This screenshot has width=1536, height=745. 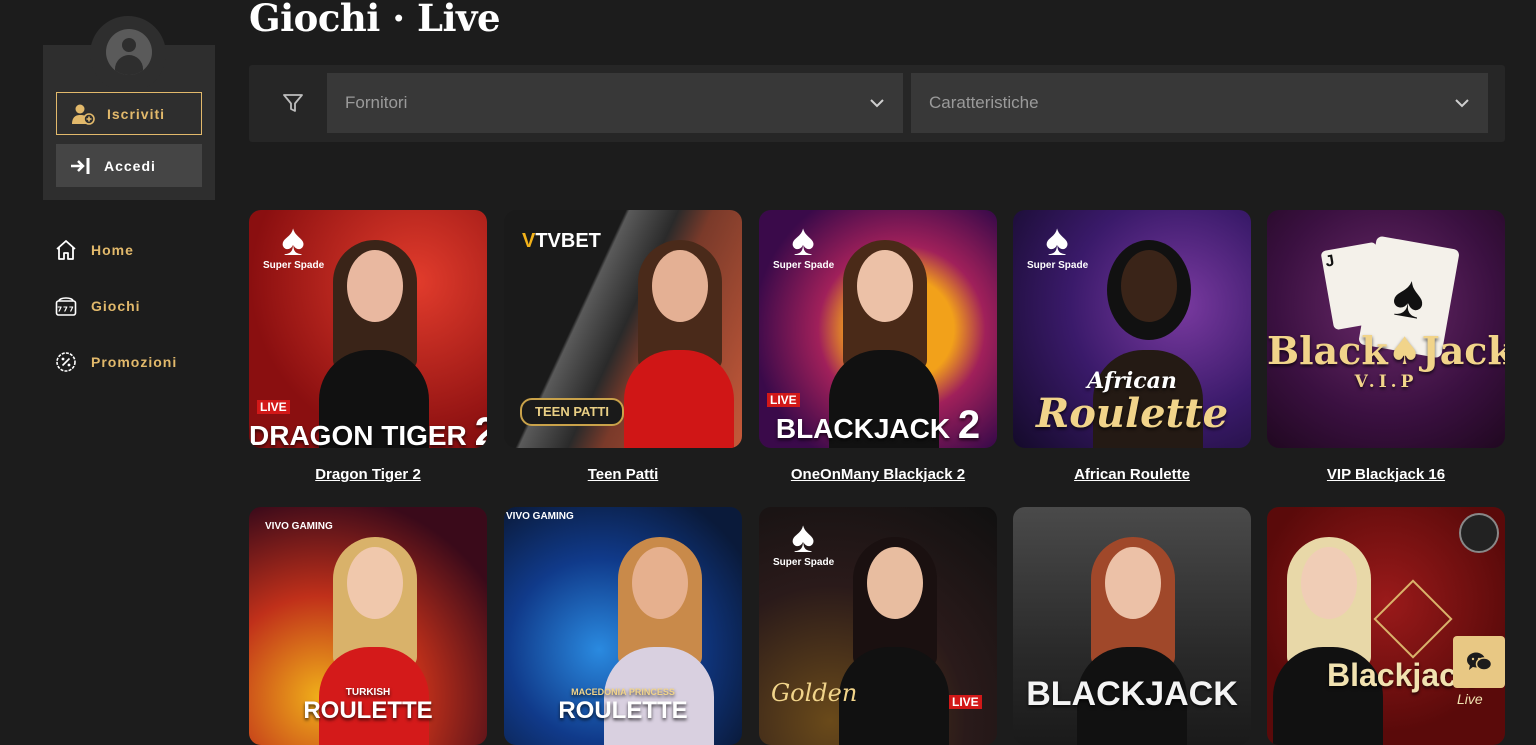 I want to click on card-art-title: TEEN PATTI, so click(x=572, y=412).